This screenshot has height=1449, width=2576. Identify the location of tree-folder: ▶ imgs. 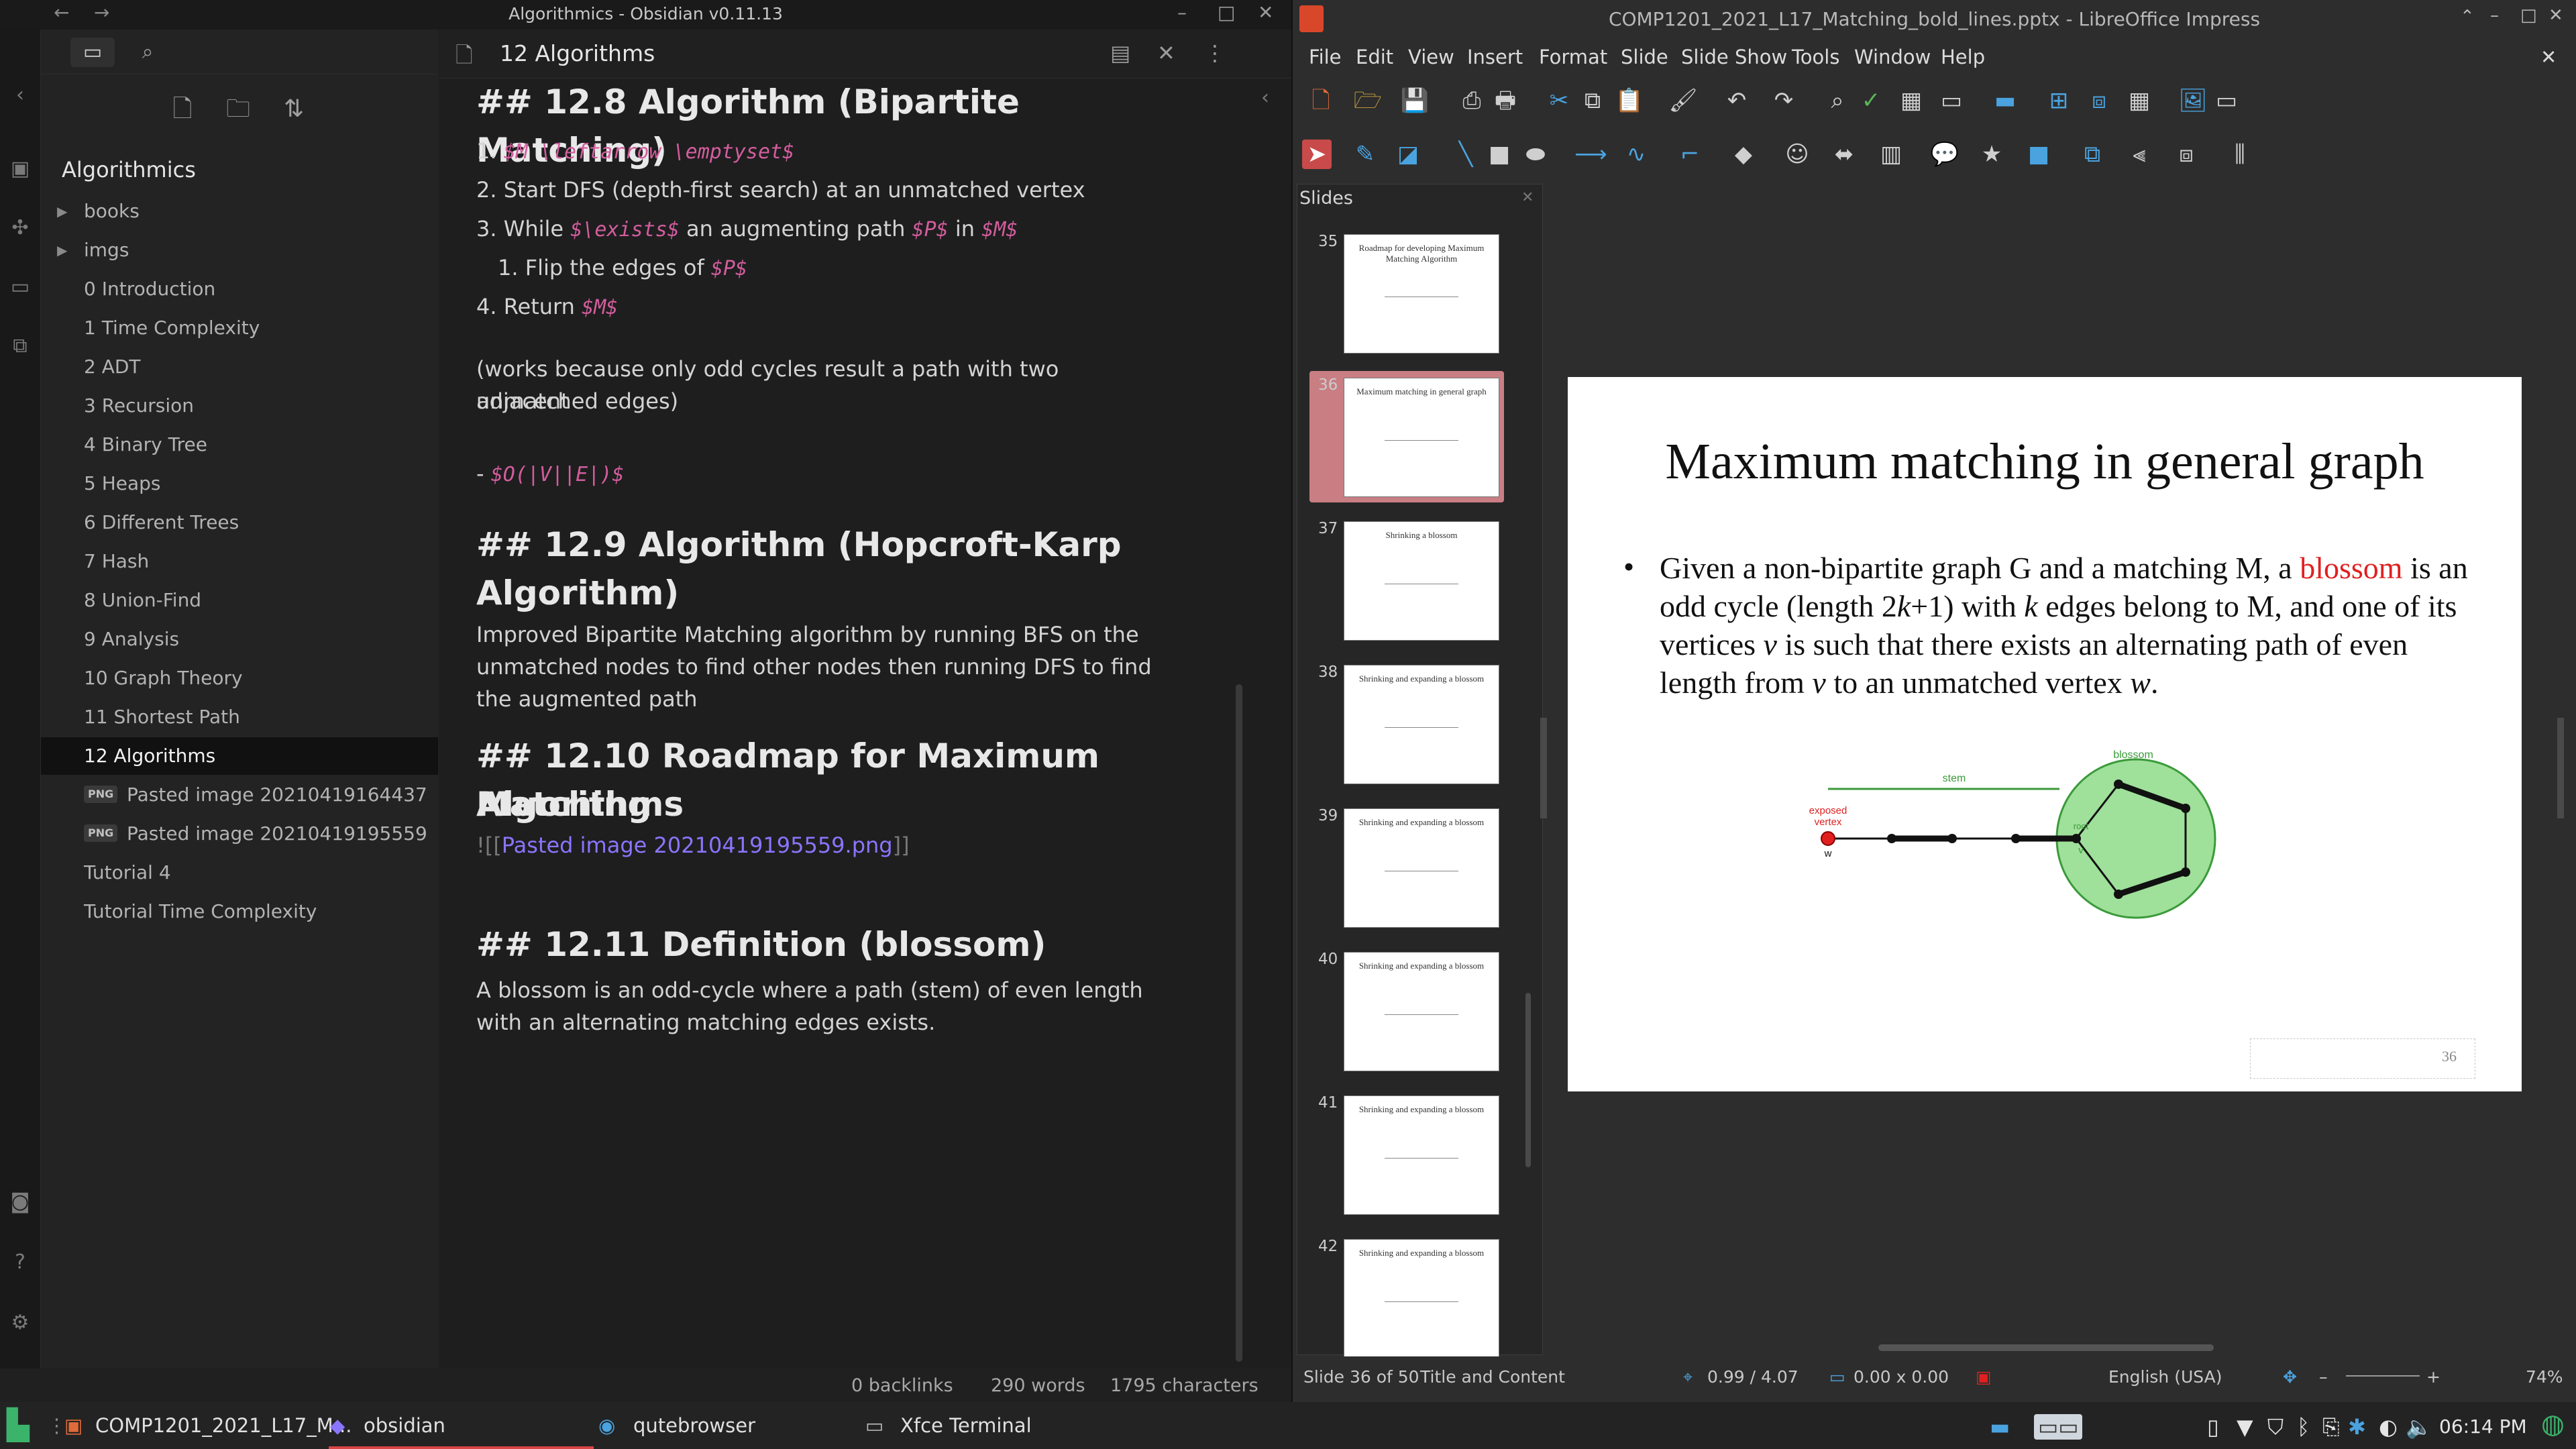
(239, 250).